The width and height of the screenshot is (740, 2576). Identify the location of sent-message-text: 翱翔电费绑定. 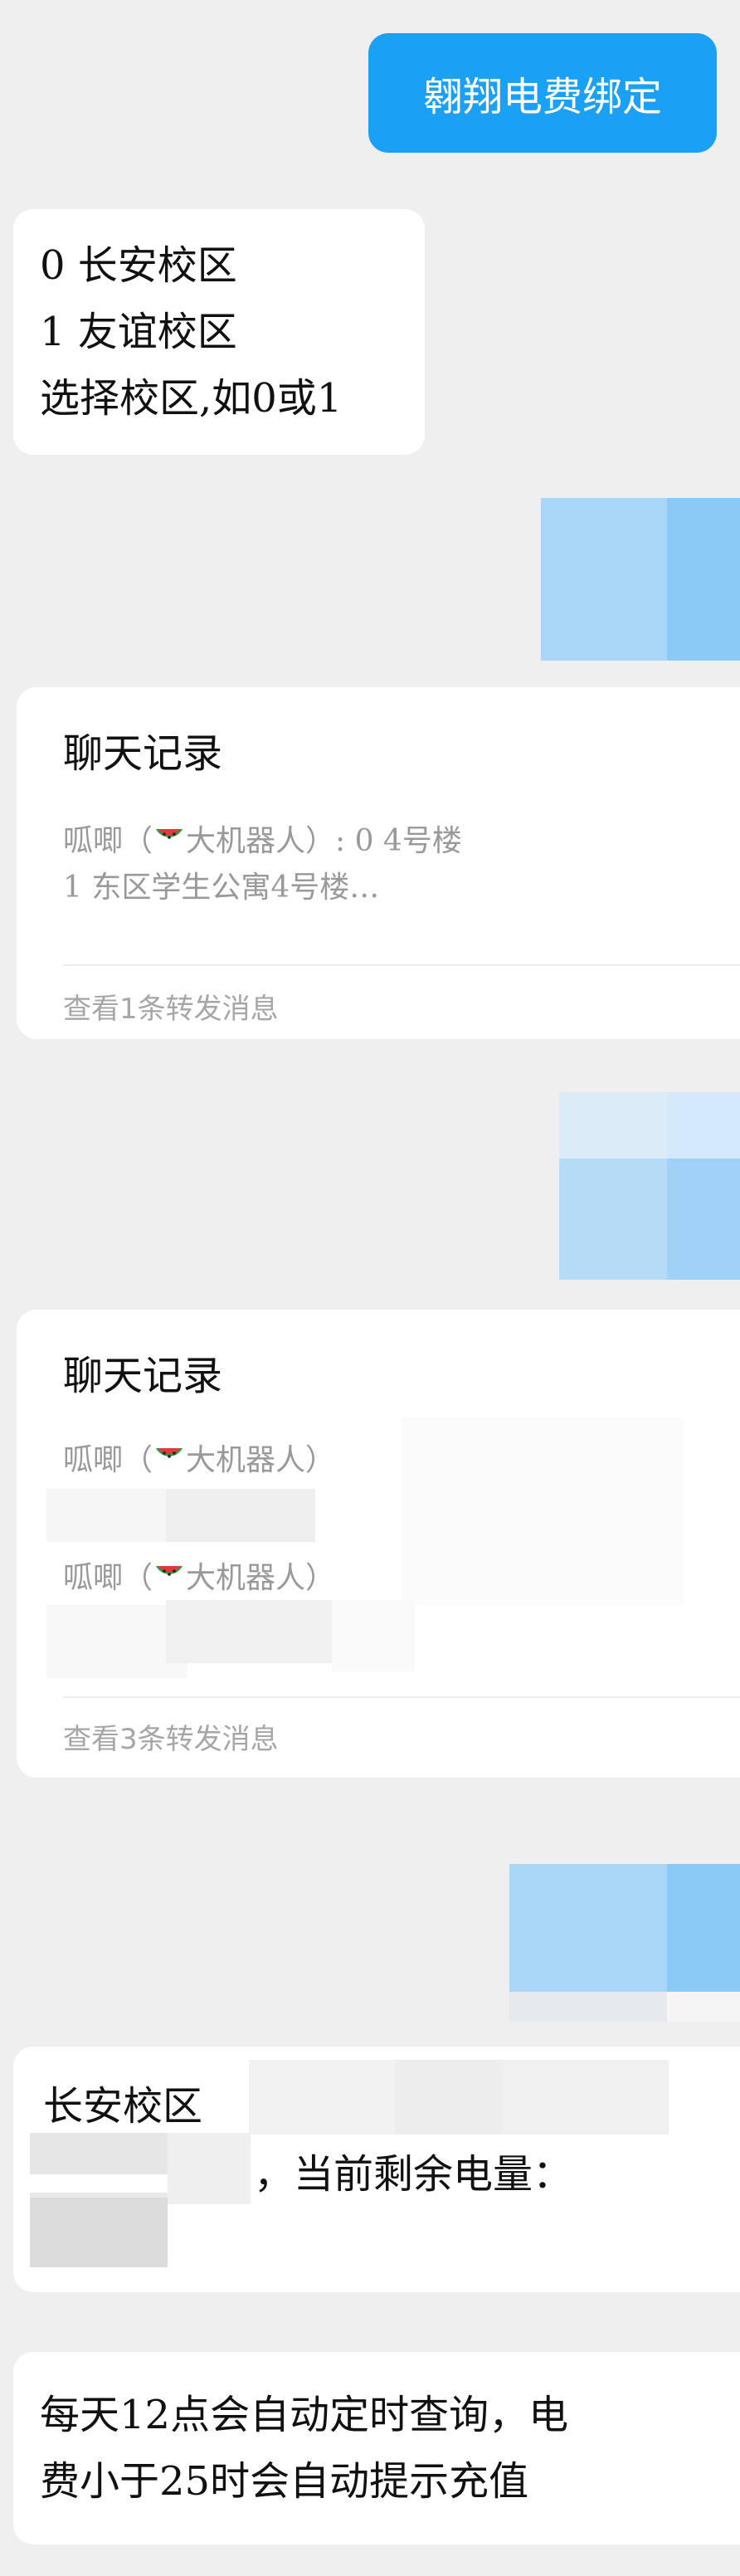
(542, 97).